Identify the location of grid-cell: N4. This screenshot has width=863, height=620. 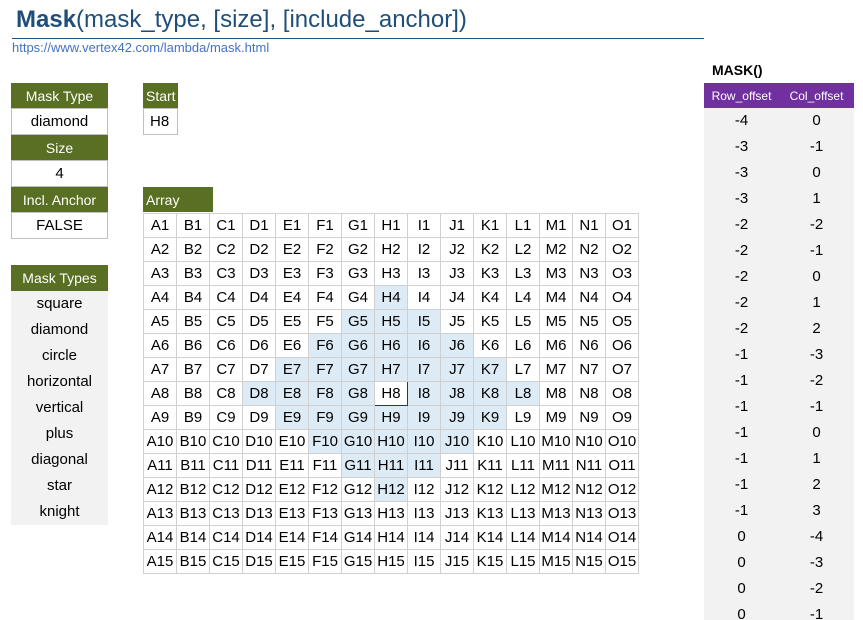
(589, 297).